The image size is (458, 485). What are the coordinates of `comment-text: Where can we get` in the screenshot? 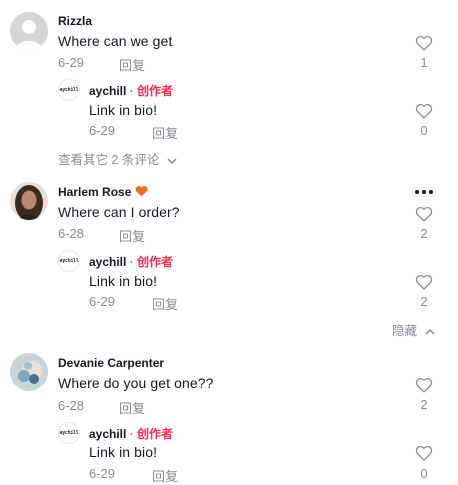 It's located at (115, 41).